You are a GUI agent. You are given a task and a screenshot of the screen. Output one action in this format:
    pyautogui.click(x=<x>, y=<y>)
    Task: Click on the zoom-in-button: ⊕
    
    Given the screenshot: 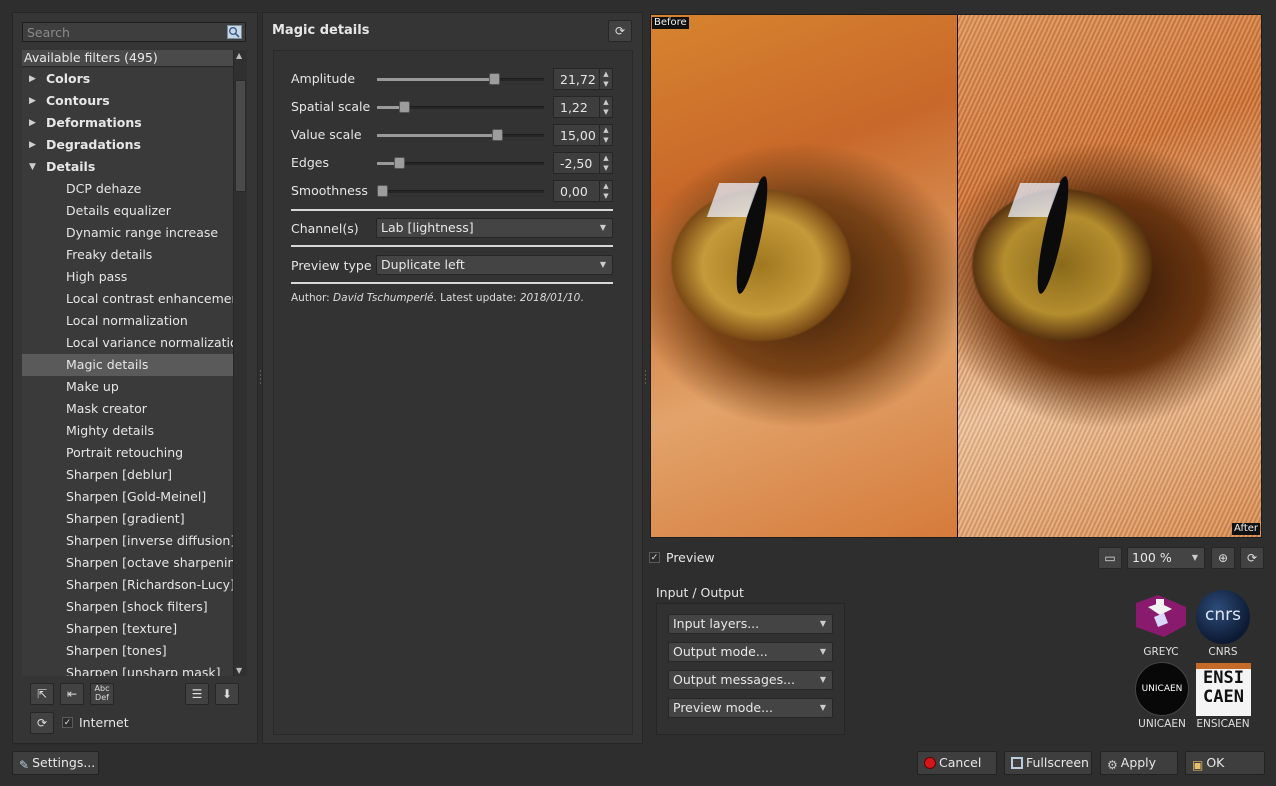 What is the action you would take?
    pyautogui.click(x=1223, y=558)
    